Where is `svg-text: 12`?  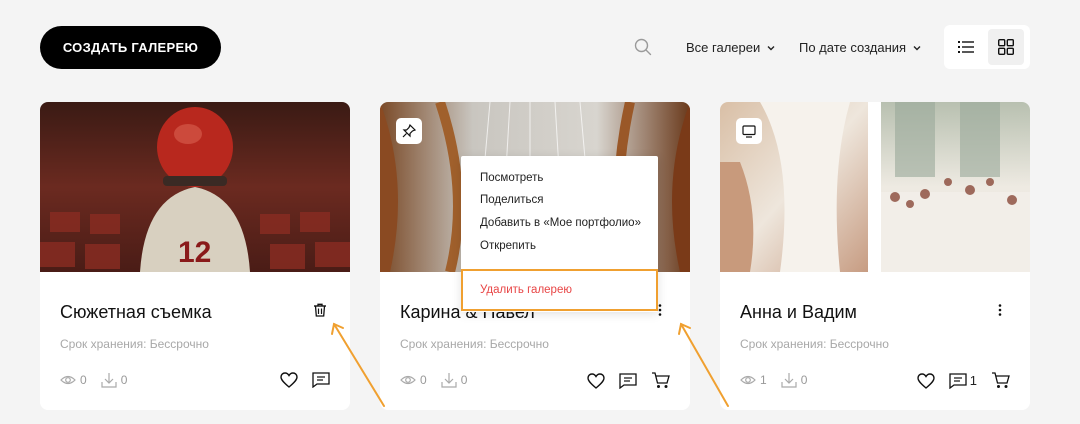 svg-text: 12 is located at coordinates (194, 252).